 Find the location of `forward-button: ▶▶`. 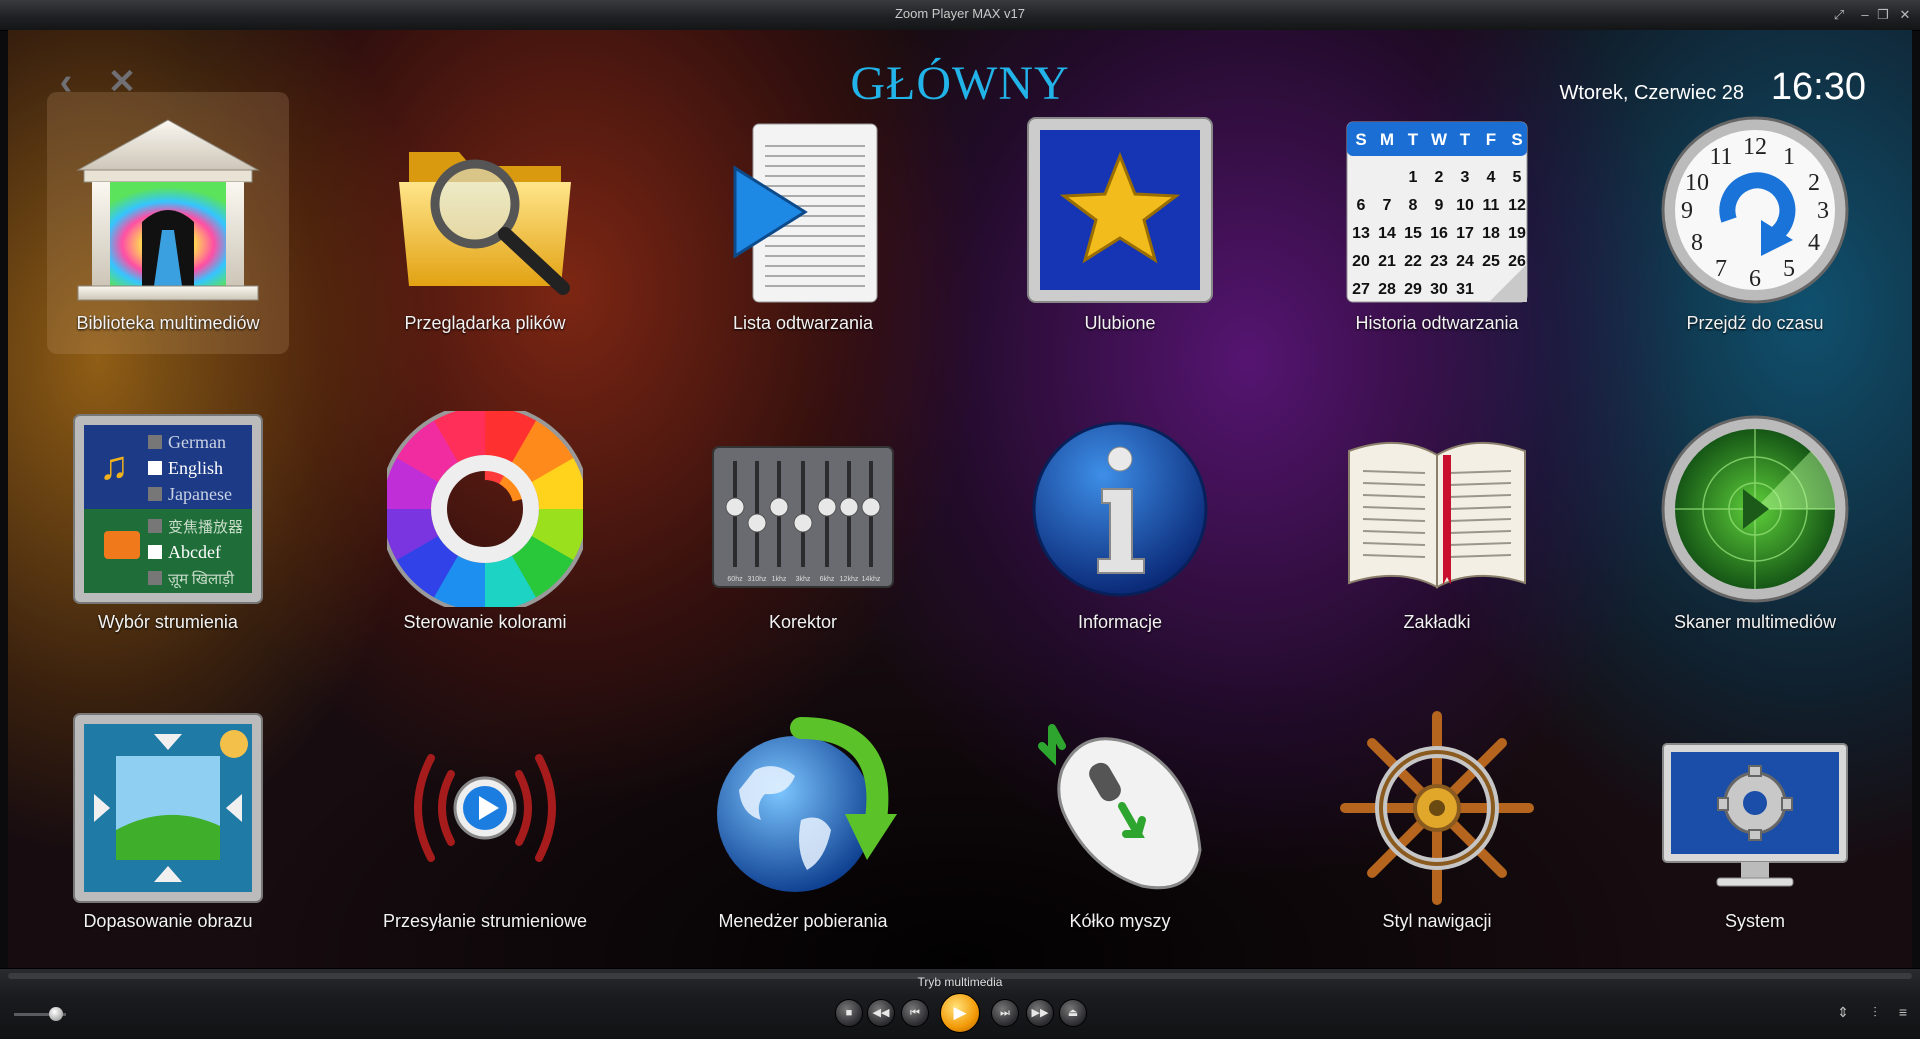

forward-button: ▶▶ is located at coordinates (1040, 1013).